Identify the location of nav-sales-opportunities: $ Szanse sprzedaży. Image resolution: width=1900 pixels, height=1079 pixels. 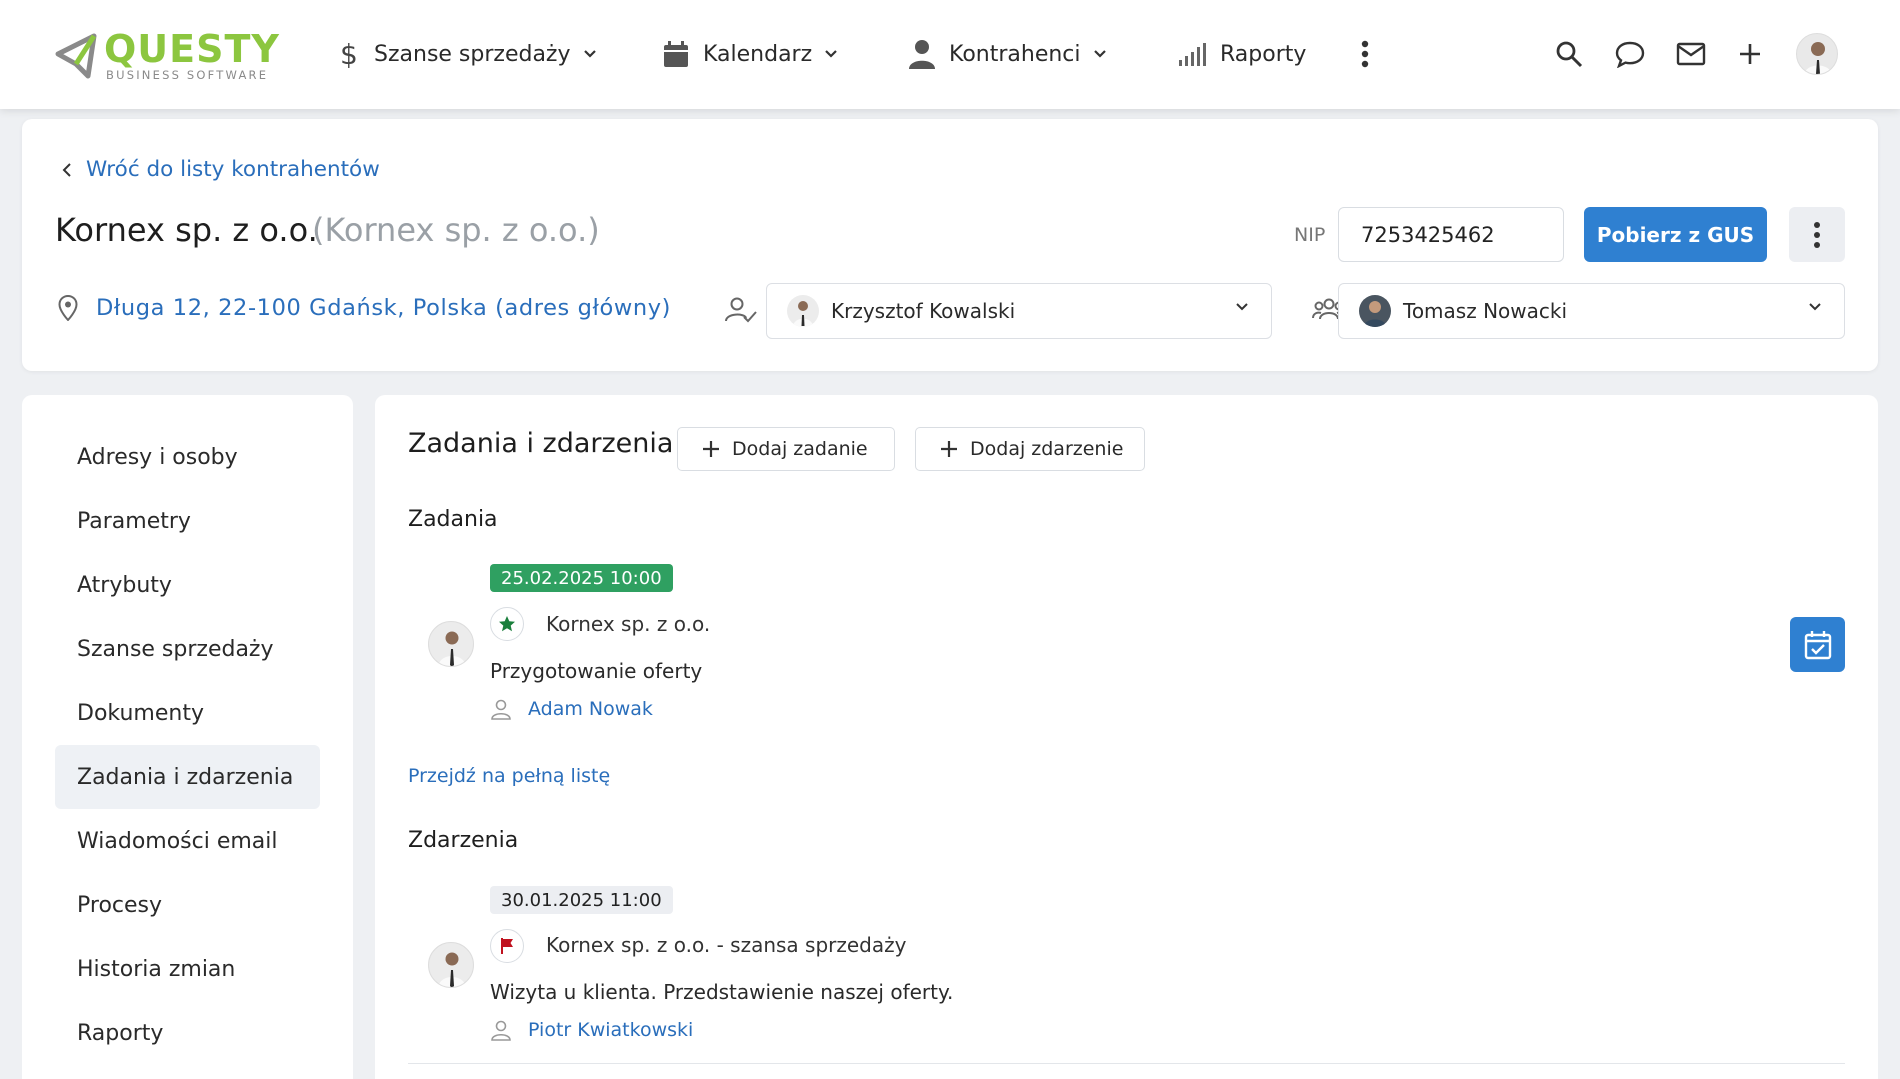
(467, 54).